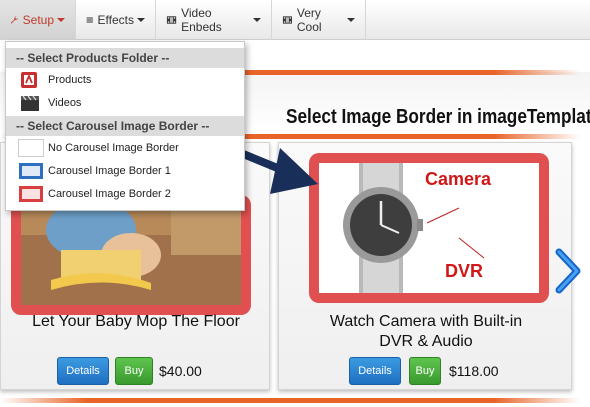  I want to click on menu-item-no-border-label: No Carousel Image Border, so click(113, 148).